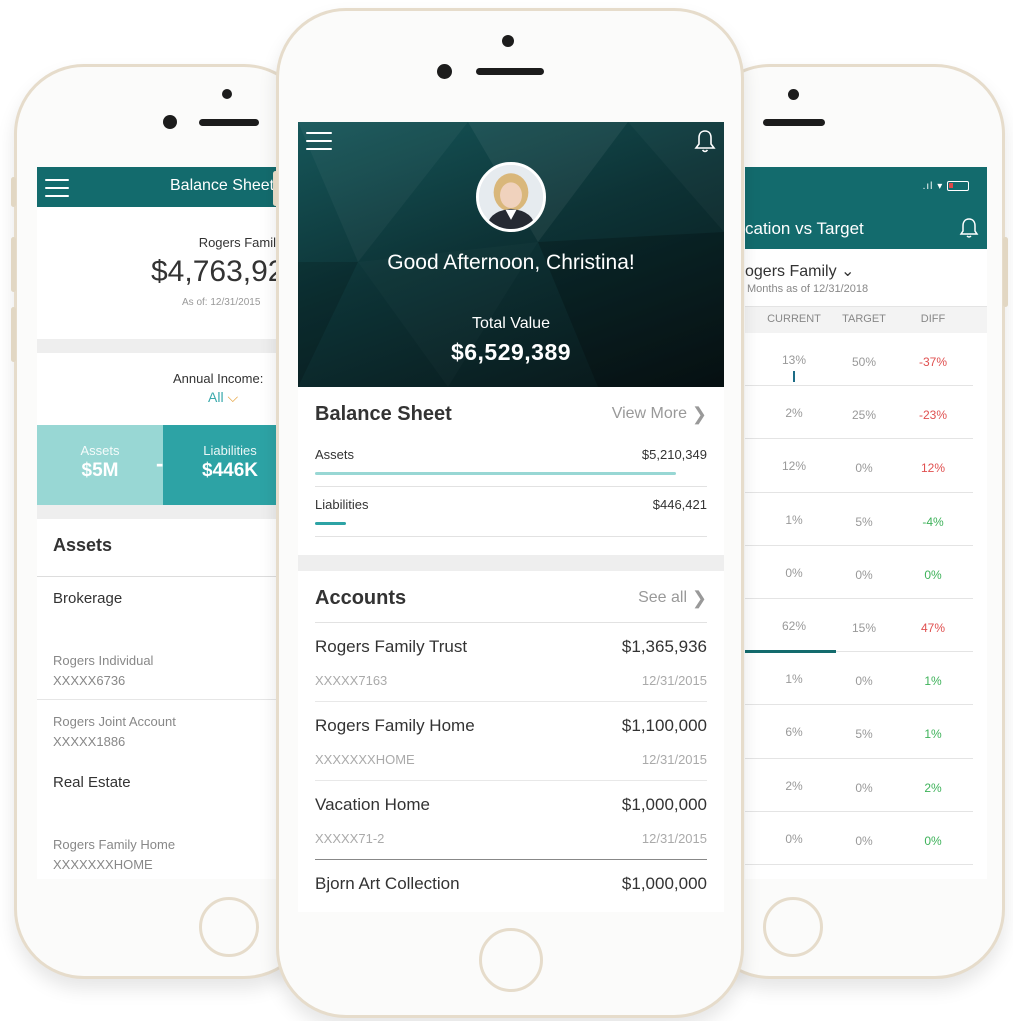 The image size is (1013, 1021). What do you see at coordinates (864, 627) in the screenshot?
I see `target-cell: 15%` at bounding box center [864, 627].